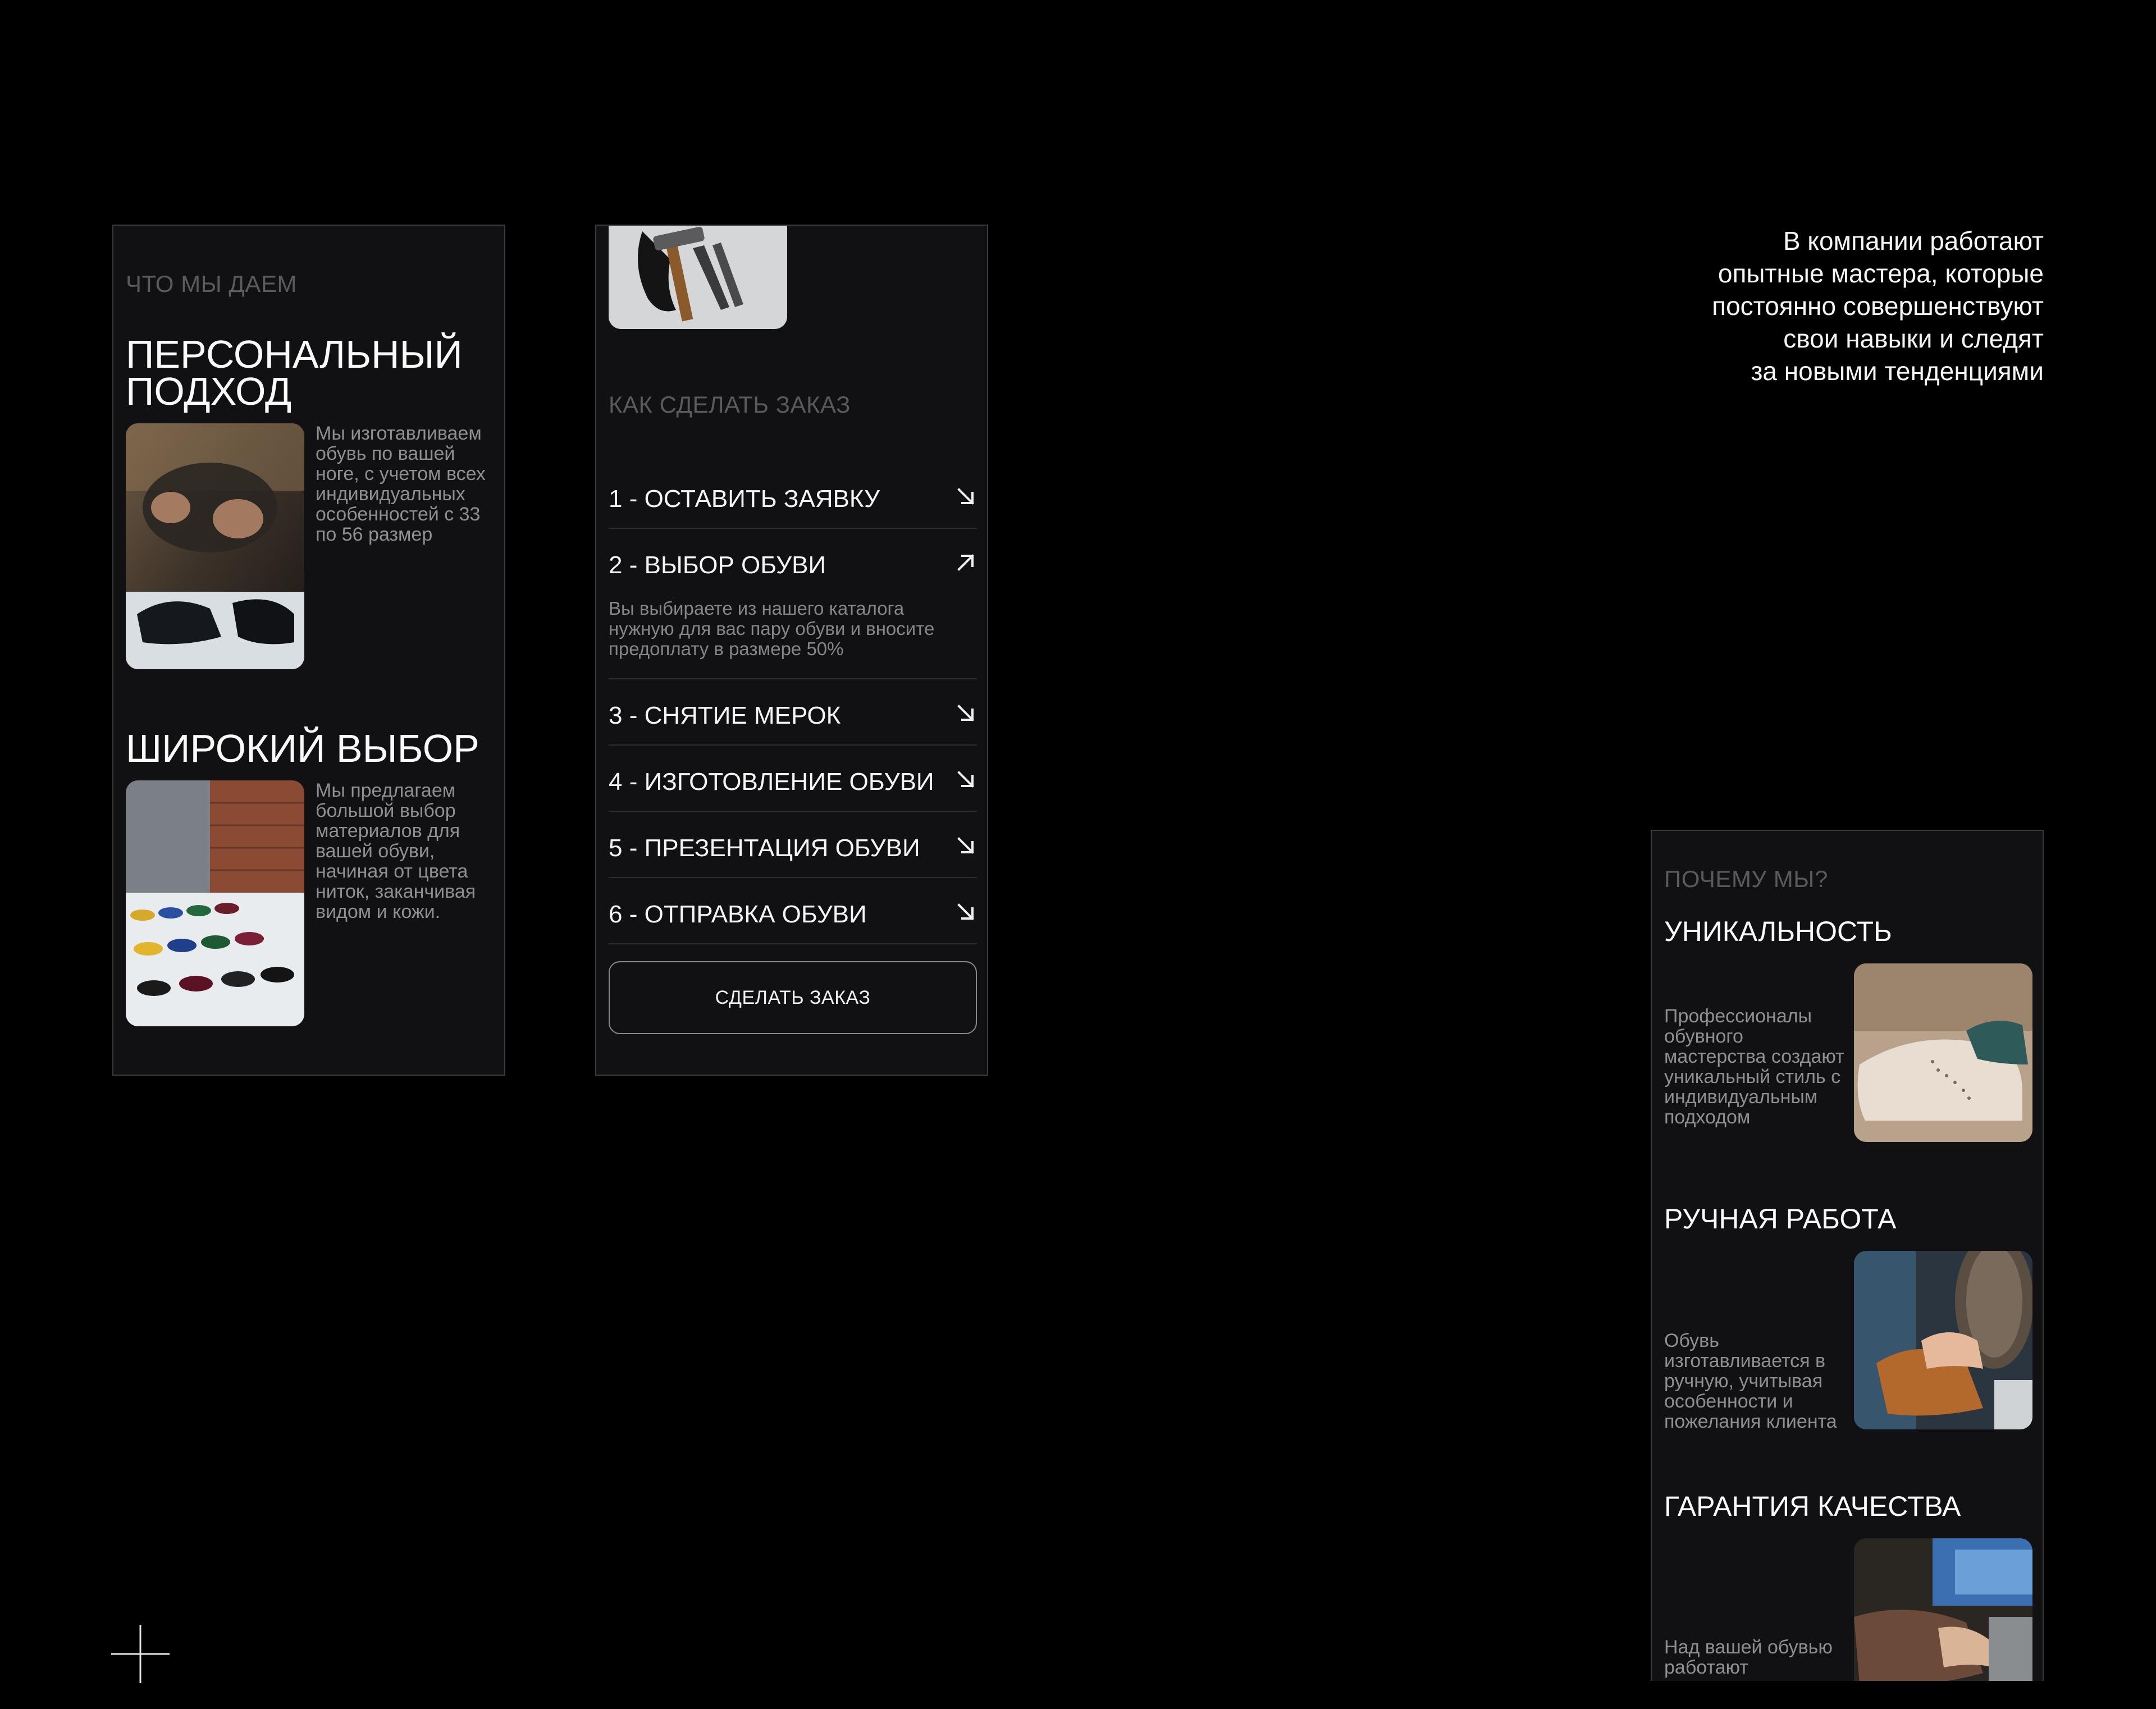 The width and height of the screenshot is (2156, 1709). What do you see at coordinates (730, 404) in the screenshot?
I see `section-label: КАК СДЕЛАТЬ ЗАКАЗ` at bounding box center [730, 404].